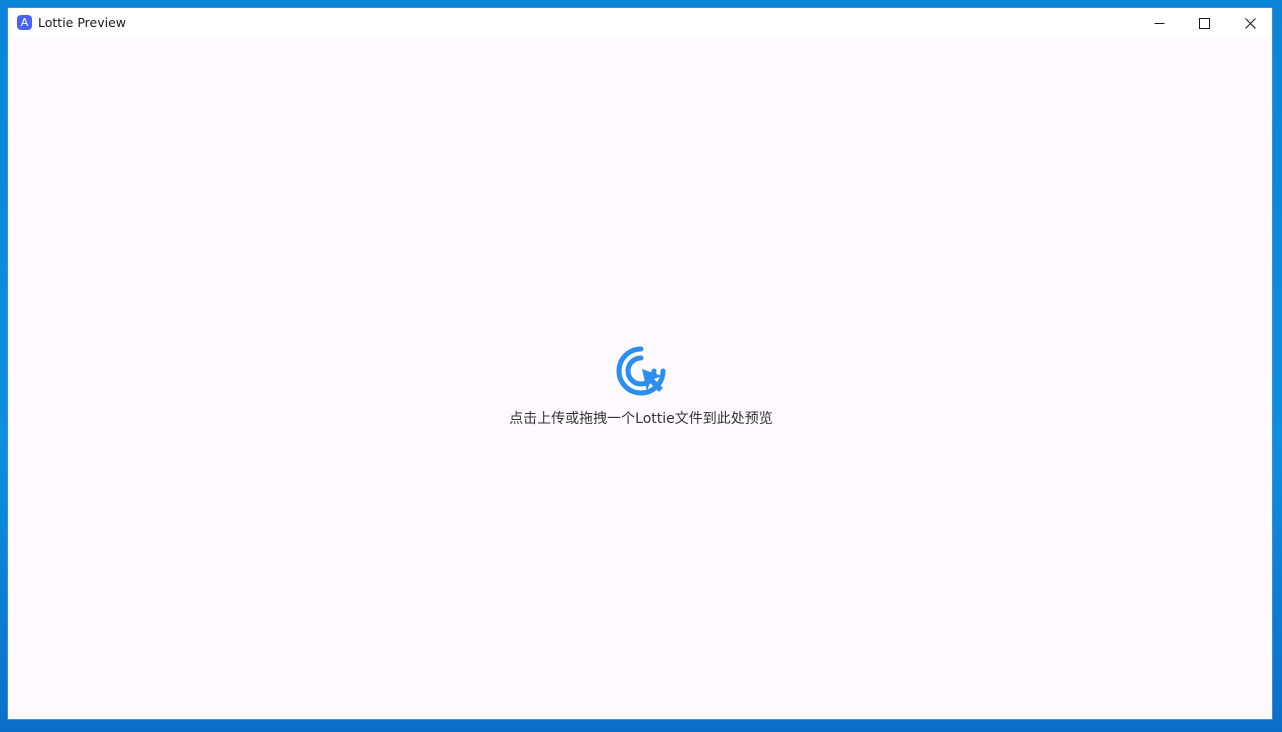 The width and height of the screenshot is (1282, 732). I want to click on close-icon, so click(1250, 23).